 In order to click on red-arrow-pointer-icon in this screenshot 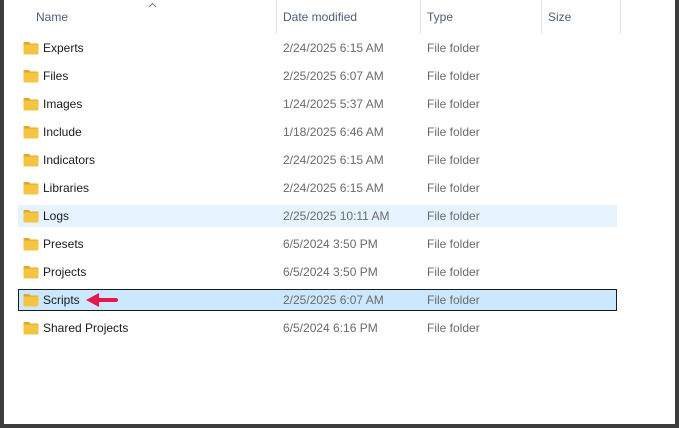, I will do `click(102, 300)`.